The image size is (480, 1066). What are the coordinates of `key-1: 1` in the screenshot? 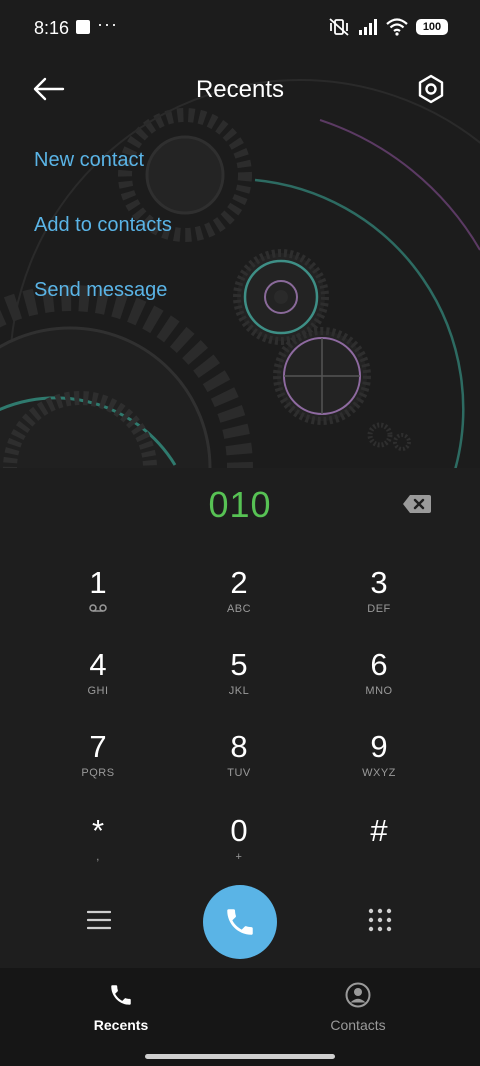 It's located at (98, 599).